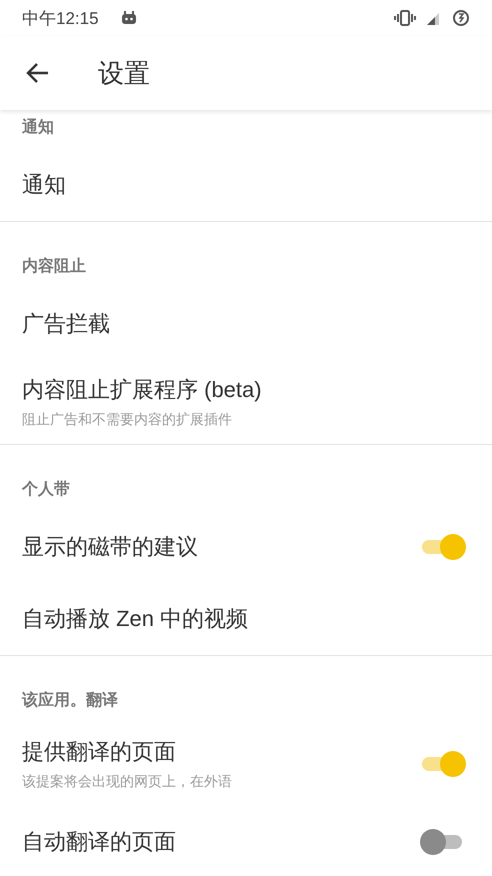  I want to click on settings-item: 自动播放 Zen 中的视频, so click(246, 619).